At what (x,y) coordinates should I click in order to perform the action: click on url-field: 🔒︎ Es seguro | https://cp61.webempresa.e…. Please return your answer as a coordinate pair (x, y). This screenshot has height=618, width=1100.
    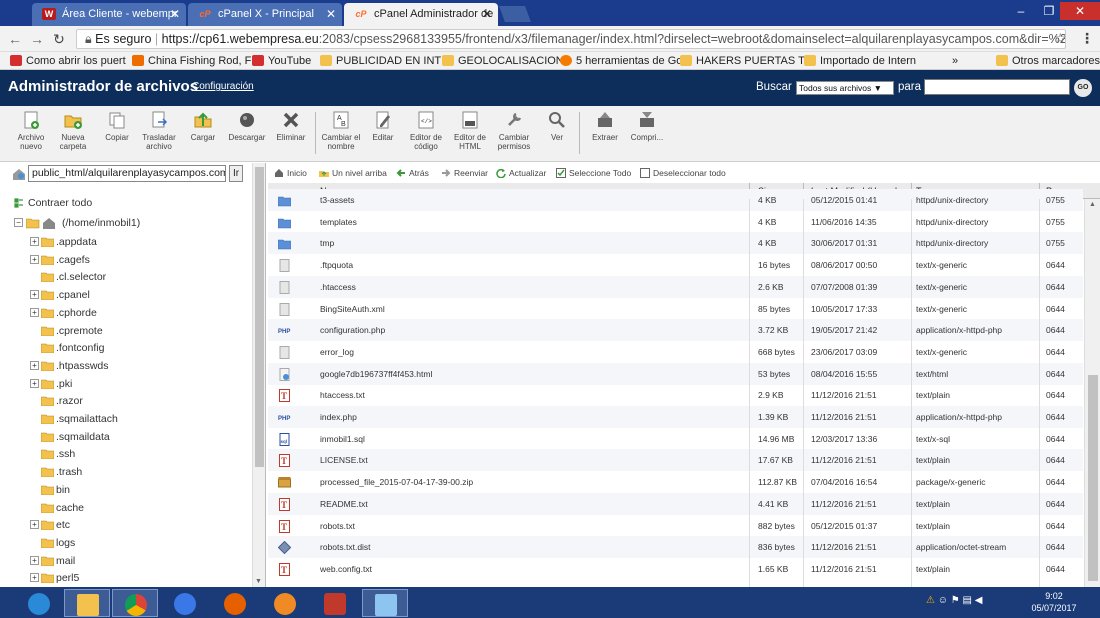
    Looking at the image, I should click on (571, 39).